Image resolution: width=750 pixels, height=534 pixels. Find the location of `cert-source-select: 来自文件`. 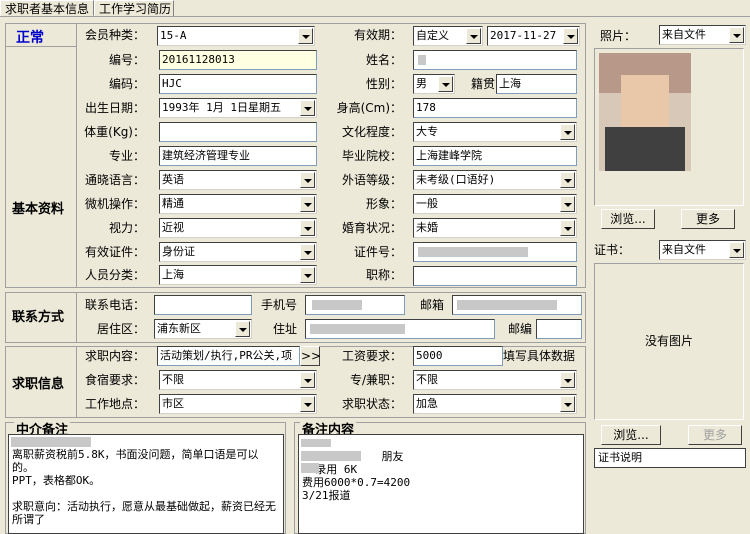

cert-source-select: 来自文件 is located at coordinates (702, 250).